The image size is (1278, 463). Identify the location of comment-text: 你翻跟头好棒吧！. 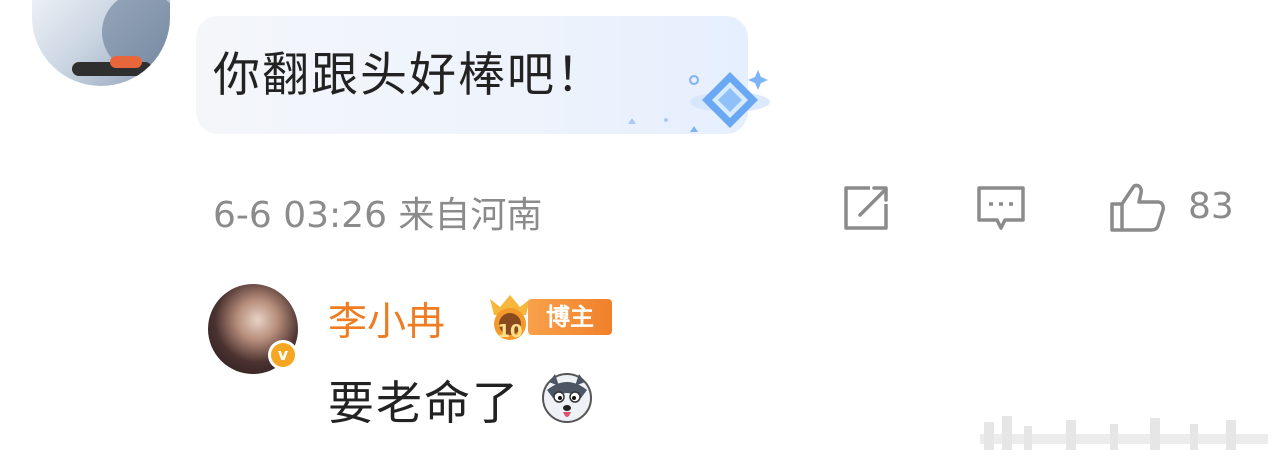
(409, 75).